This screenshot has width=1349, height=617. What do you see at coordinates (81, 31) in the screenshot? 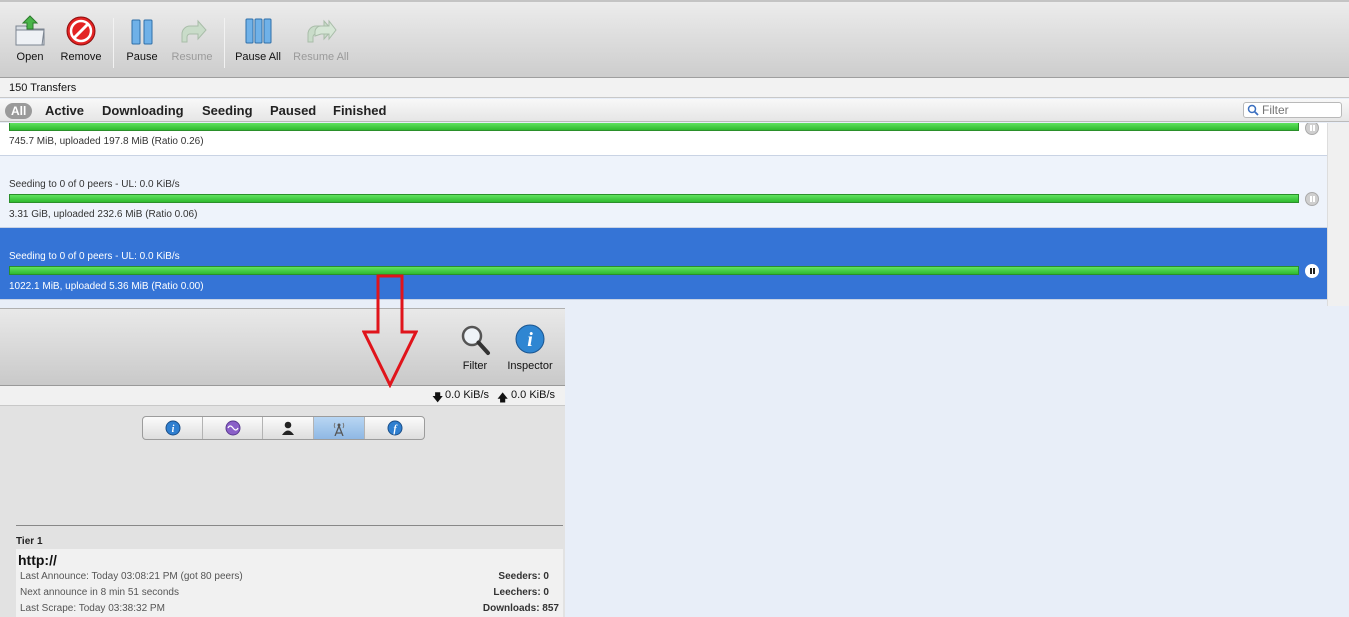
I see `remove-icon` at bounding box center [81, 31].